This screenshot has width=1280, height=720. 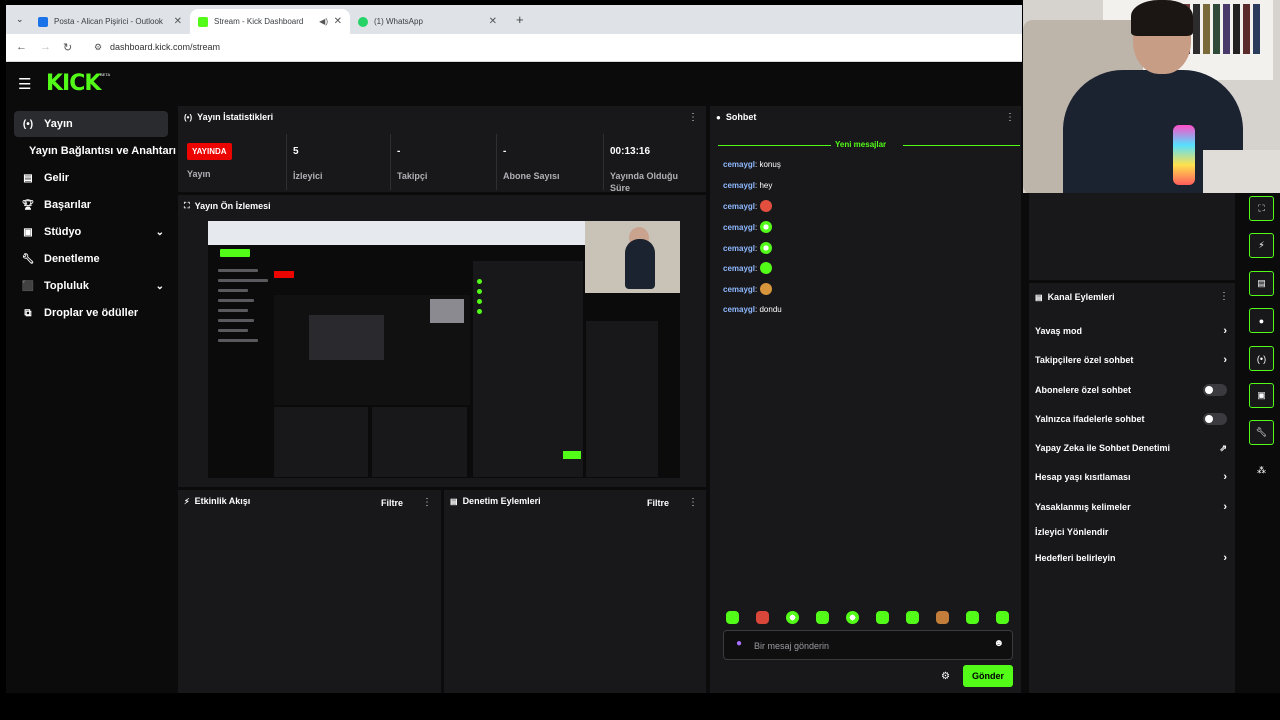 What do you see at coordinates (91, 259) in the screenshot?
I see `sidebar-item-denetleme: 🔧︎ Denetleme` at bounding box center [91, 259].